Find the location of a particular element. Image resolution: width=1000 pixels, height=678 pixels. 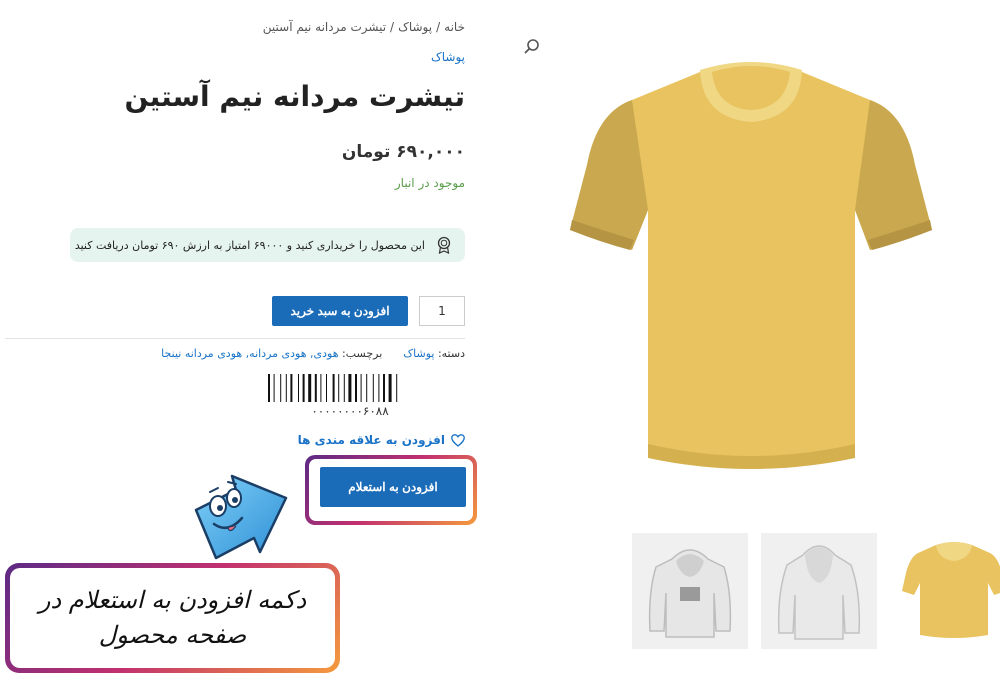

breadcrumb: خانه/پوشاک/تیشرت مردانه نیم آستین is located at coordinates (364, 27).